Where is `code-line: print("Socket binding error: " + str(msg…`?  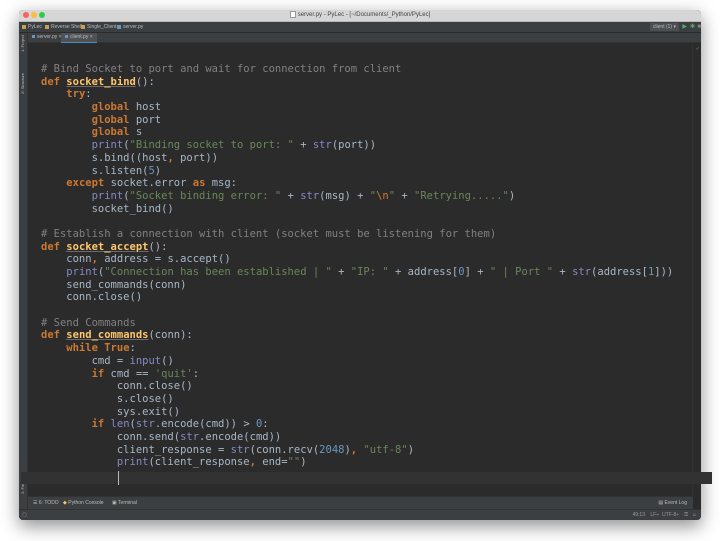 code-line: print("Socket binding error: " + str(msg… is located at coordinates (357, 196).